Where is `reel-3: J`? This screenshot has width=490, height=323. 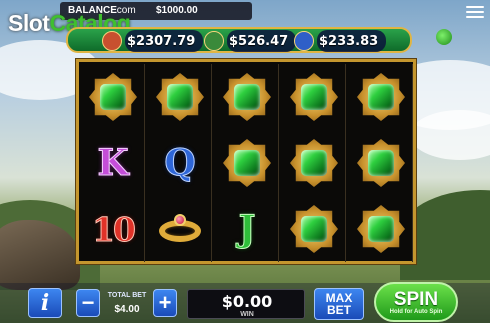
reel-3: J is located at coordinates (247, 163).